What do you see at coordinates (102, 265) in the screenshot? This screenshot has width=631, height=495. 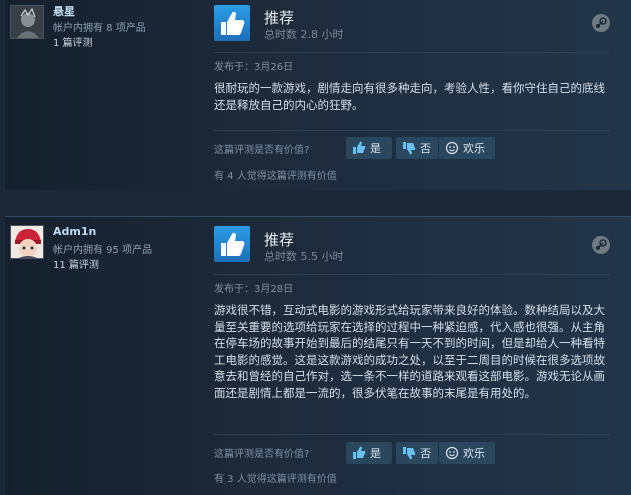 I see `review-count: 11 篇评测` at bounding box center [102, 265].